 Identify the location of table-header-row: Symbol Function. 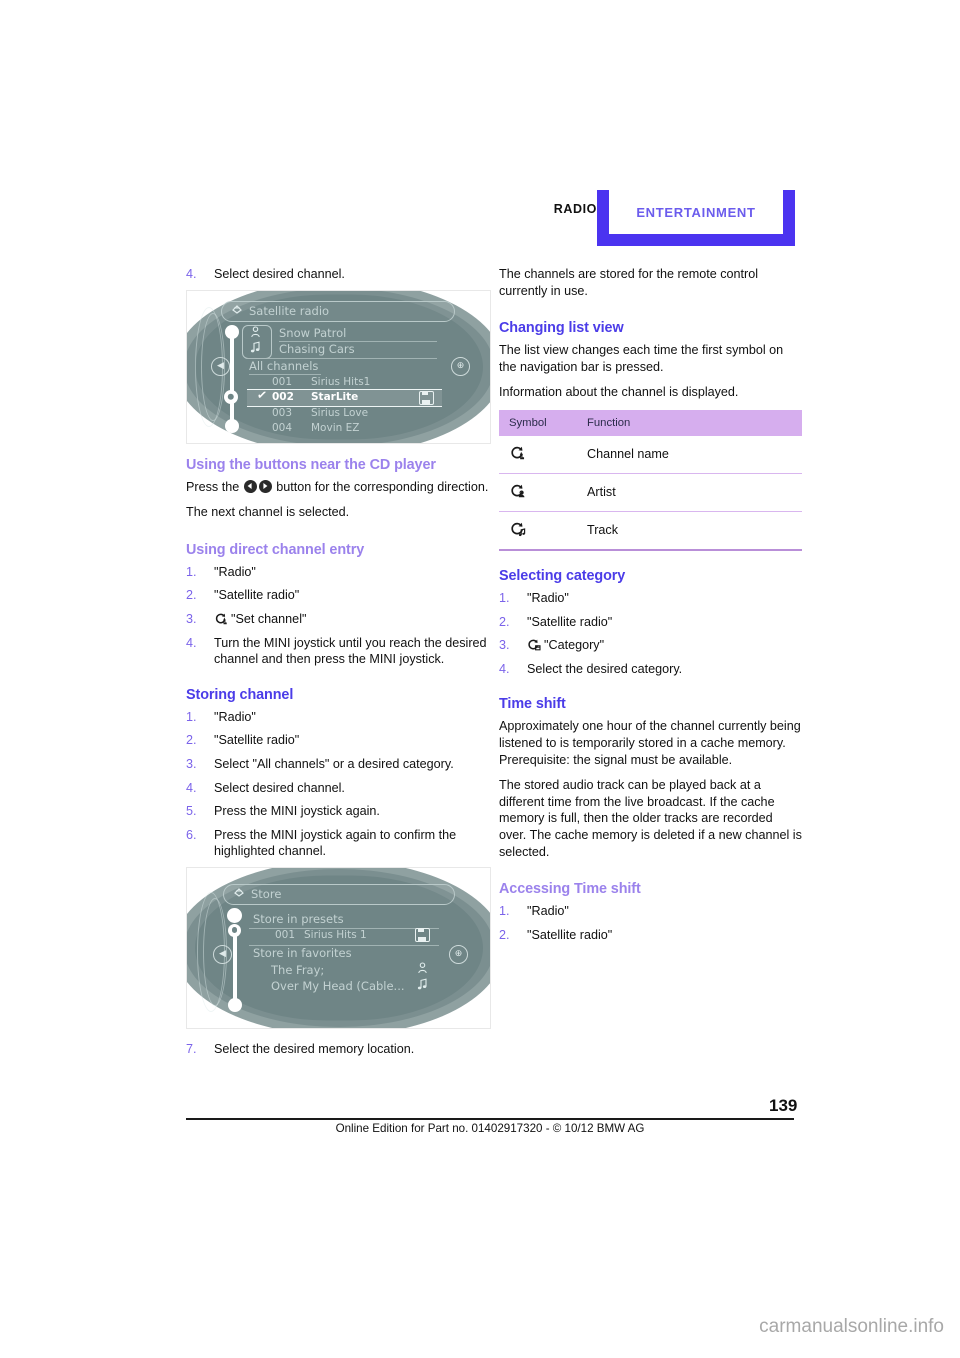
(650, 422).